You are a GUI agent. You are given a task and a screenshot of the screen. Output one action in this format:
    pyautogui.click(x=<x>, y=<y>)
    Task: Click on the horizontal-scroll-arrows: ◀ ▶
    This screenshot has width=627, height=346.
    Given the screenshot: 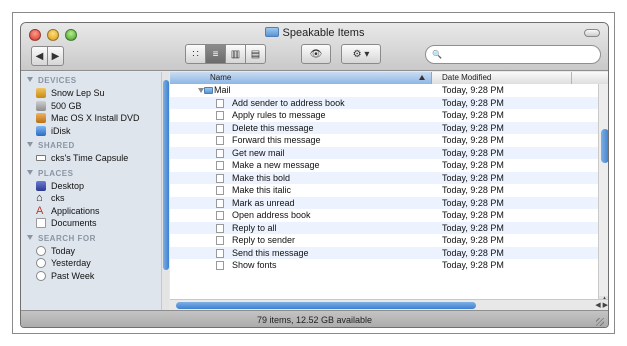 What is the action you would take?
    pyautogui.click(x=601, y=305)
    